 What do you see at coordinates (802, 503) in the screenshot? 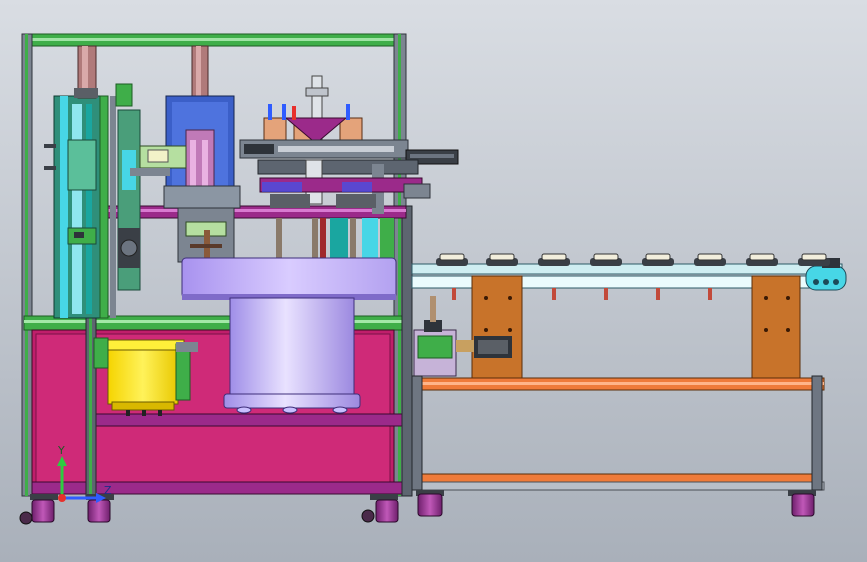
I see `caster-conveyor-right` at bounding box center [802, 503].